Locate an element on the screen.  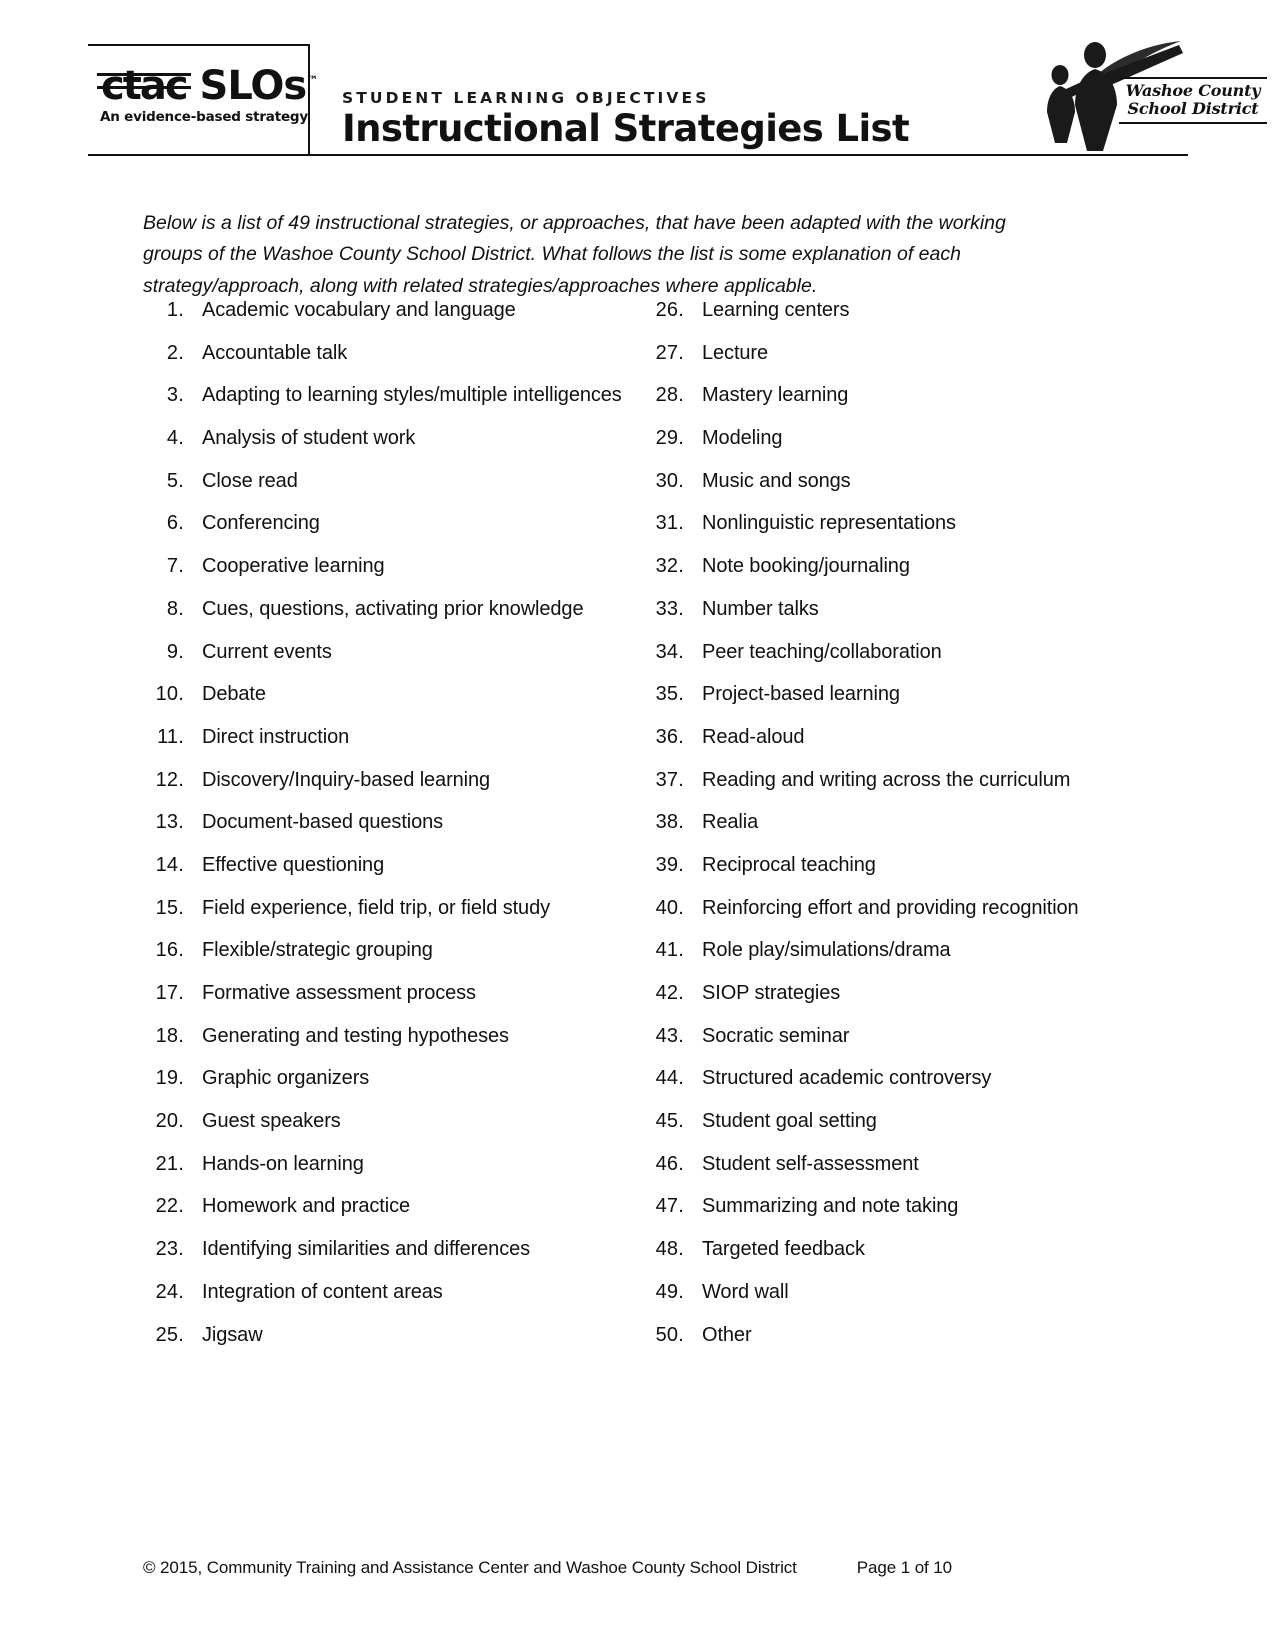
list-item-number: 35. is located at coordinates (669, 694).